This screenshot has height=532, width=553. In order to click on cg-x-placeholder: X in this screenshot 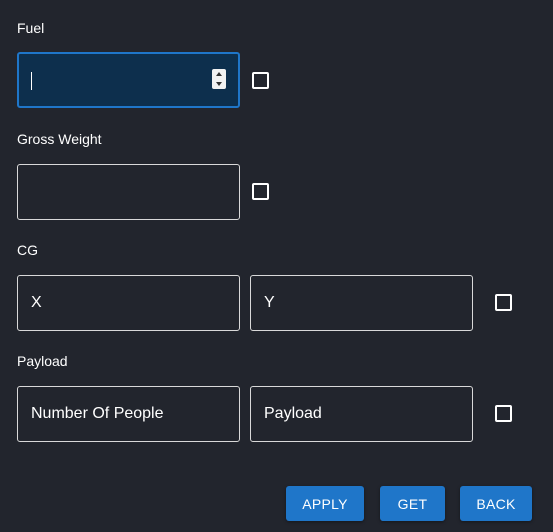, I will do `click(36, 302)`.